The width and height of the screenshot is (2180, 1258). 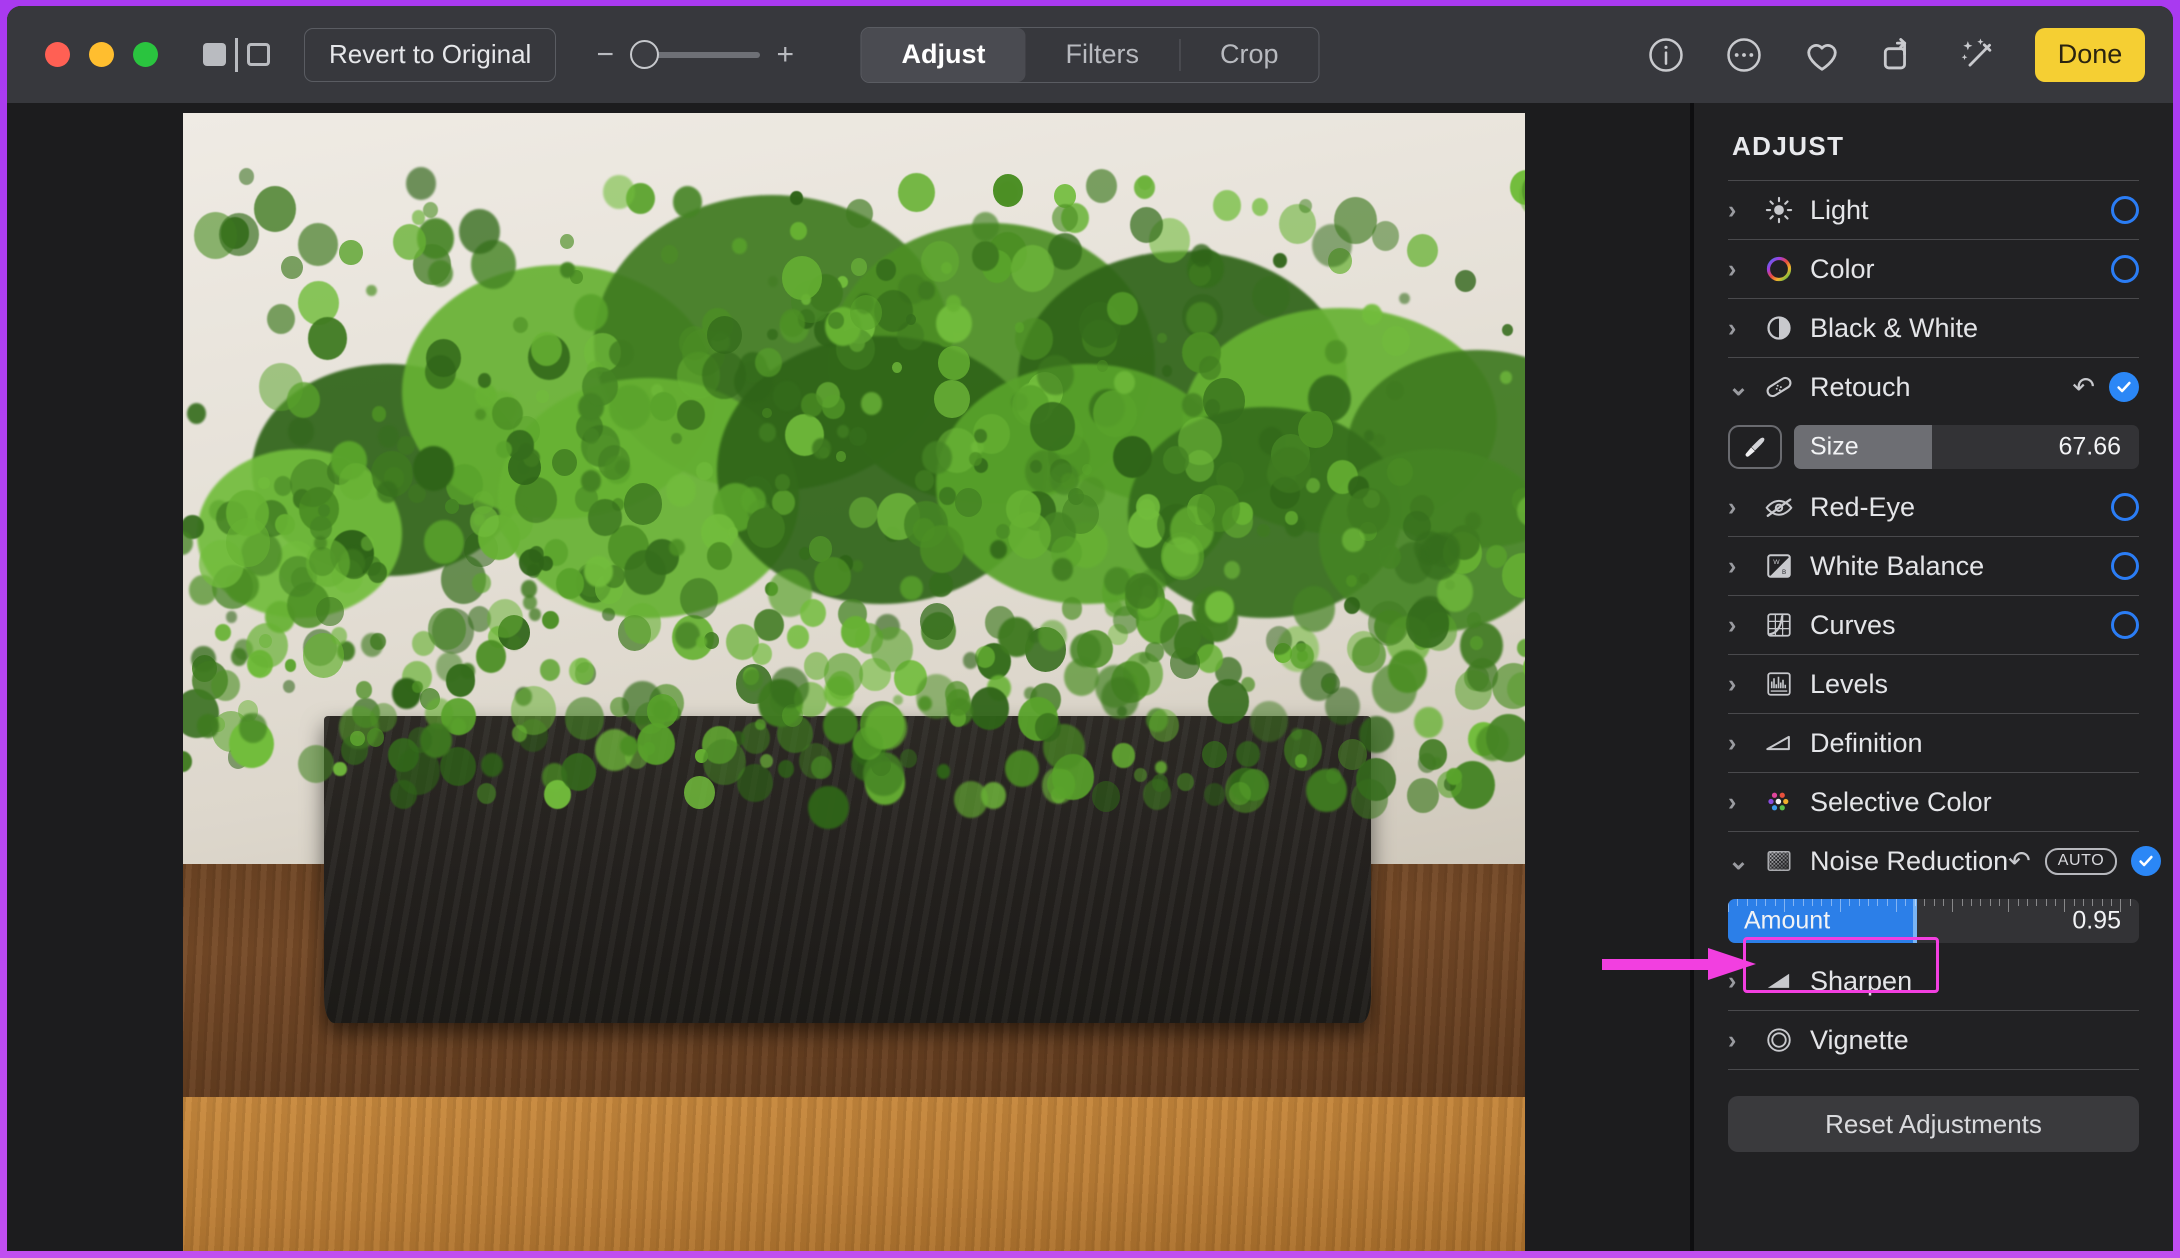 What do you see at coordinates (1842, 268) in the screenshot?
I see `adjust-label-color: Color` at bounding box center [1842, 268].